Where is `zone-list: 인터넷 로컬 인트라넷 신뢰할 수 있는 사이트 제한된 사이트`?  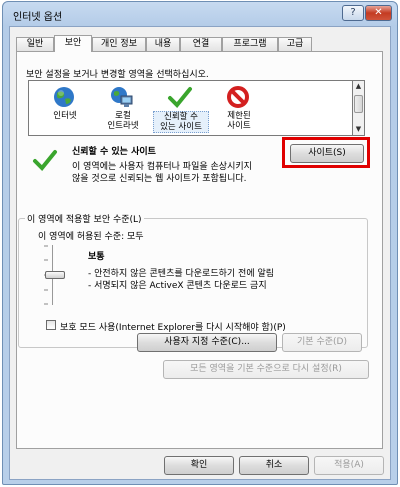
zone-list: 인터넷 로컬 인트라넷 신뢰할 수 있는 사이트 제한된 사이트 is located at coordinates (190, 108).